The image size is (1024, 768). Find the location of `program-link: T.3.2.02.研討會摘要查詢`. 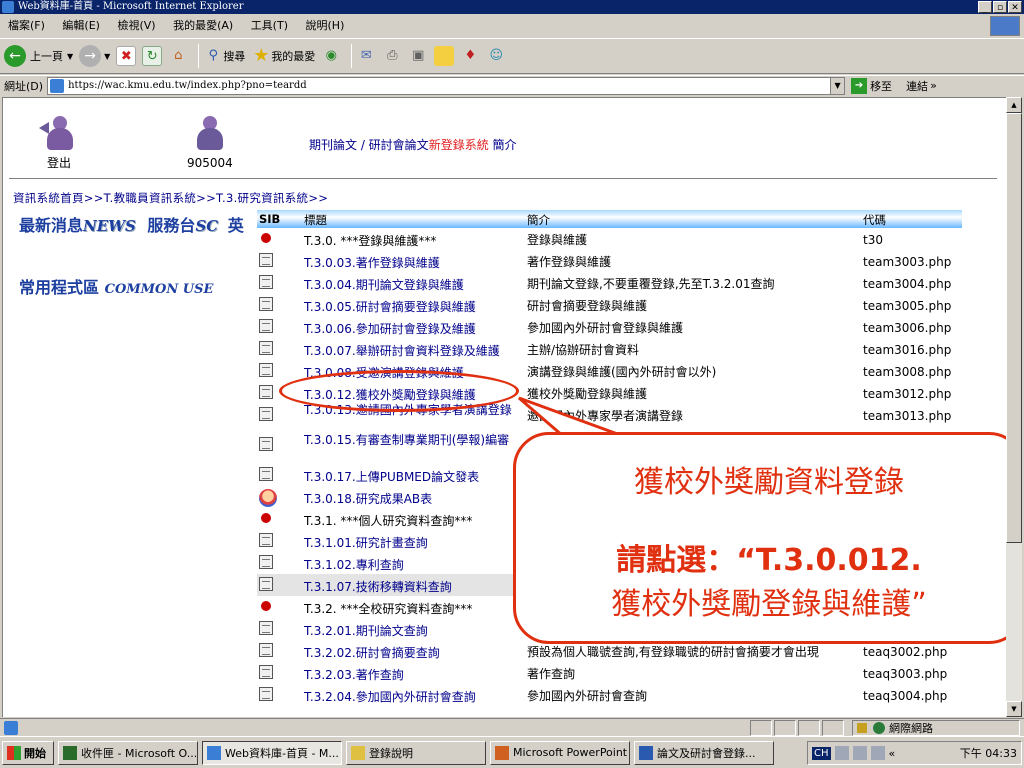

program-link: T.3.2.02.研討會摘要查詢 is located at coordinates (372, 652).